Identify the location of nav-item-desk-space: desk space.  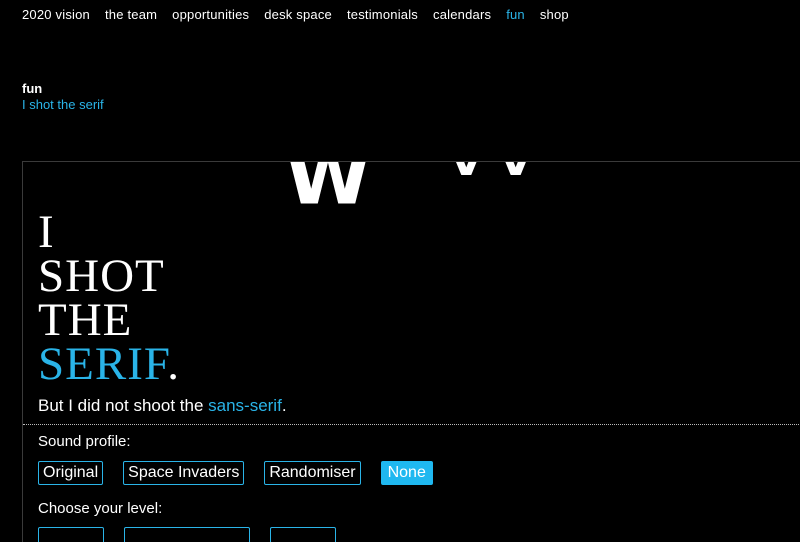
(298, 14).